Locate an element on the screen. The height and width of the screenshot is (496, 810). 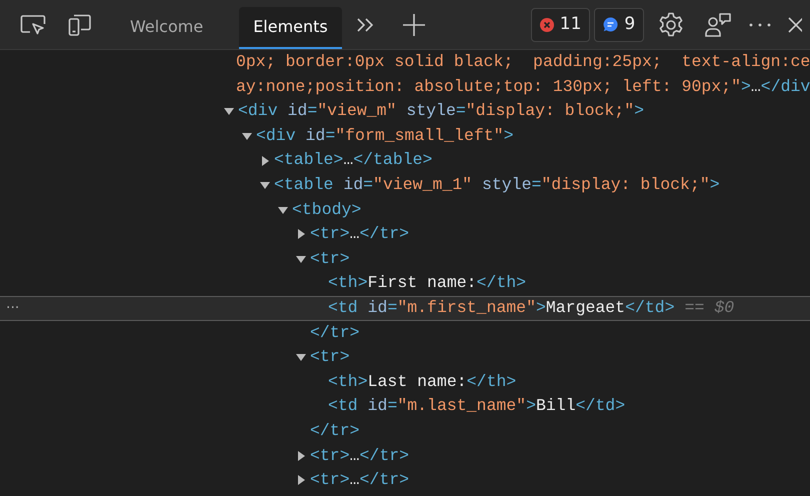
tree-row: <table>…</table> is located at coordinates (405, 160).